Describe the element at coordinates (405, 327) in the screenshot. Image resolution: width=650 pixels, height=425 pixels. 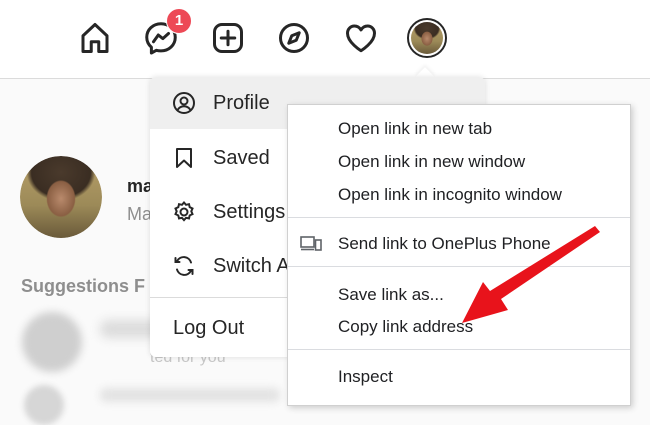
I see `ctx-copy-link-address: Copy link address` at that location.